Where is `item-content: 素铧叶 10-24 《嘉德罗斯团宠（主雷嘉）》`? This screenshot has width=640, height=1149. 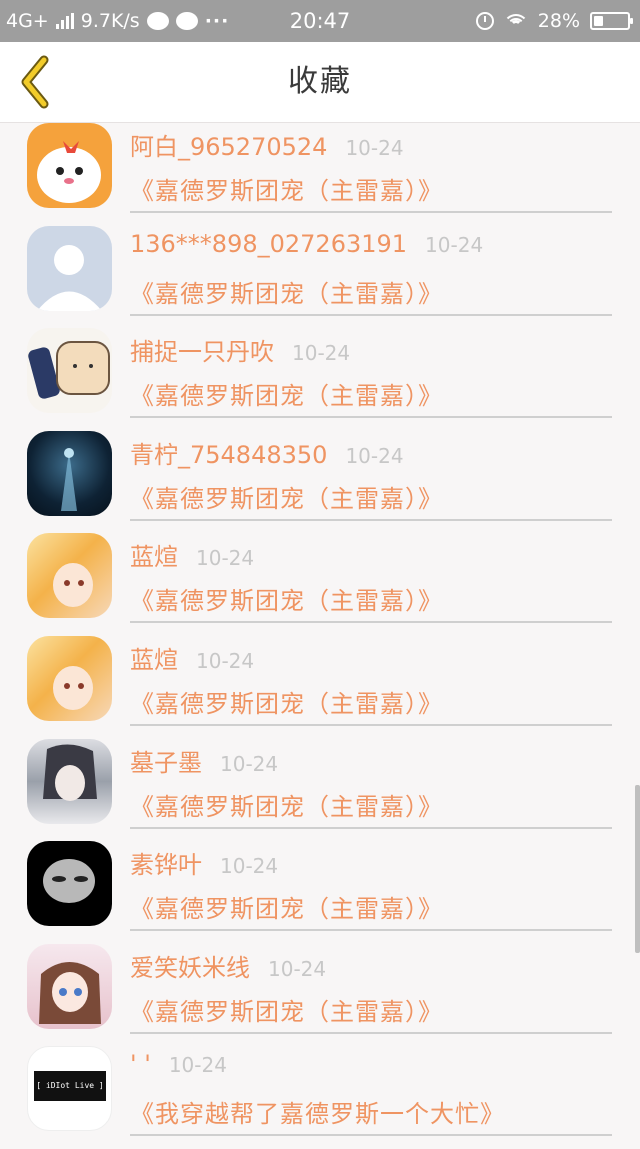
item-content: 素铧叶 10-24 《嘉德罗斯团宠（主雷嘉）》 is located at coordinates (371, 888).